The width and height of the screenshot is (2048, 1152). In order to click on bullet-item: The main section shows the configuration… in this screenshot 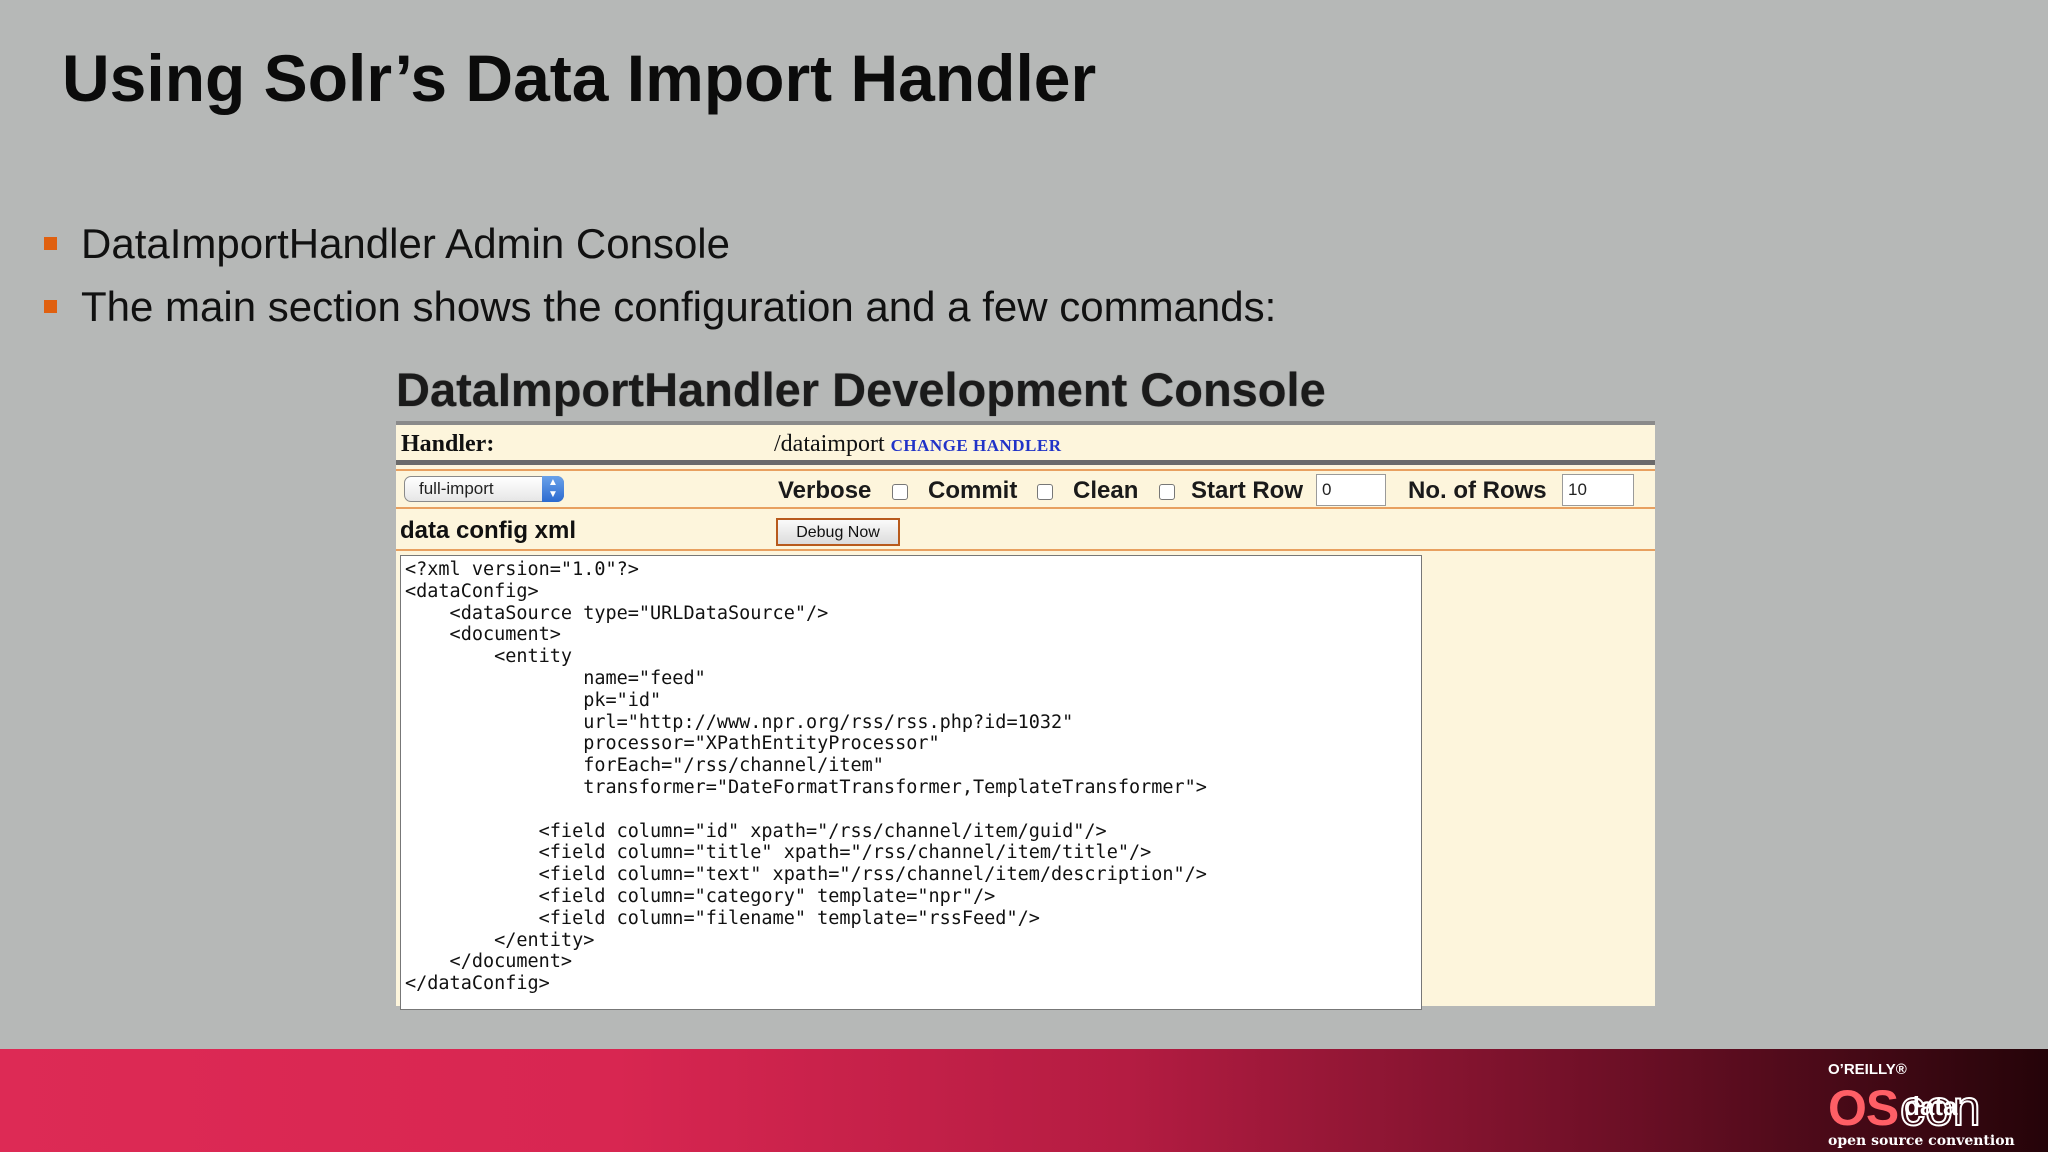, I will do `click(660, 306)`.